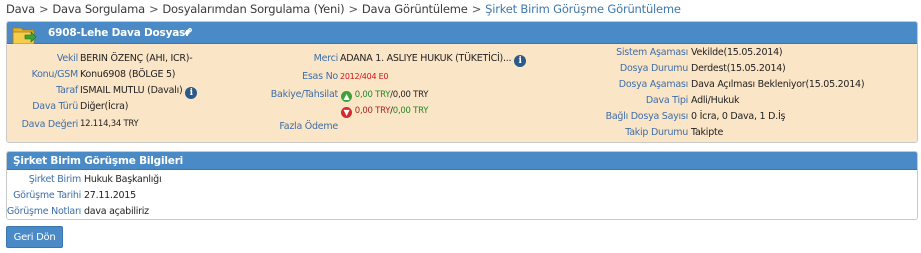 Image resolution: width=921 pixels, height=253 pixels. Describe the element at coordinates (666, 100) in the screenshot. I see `dava-tipi-label: Dava Tipi` at that location.